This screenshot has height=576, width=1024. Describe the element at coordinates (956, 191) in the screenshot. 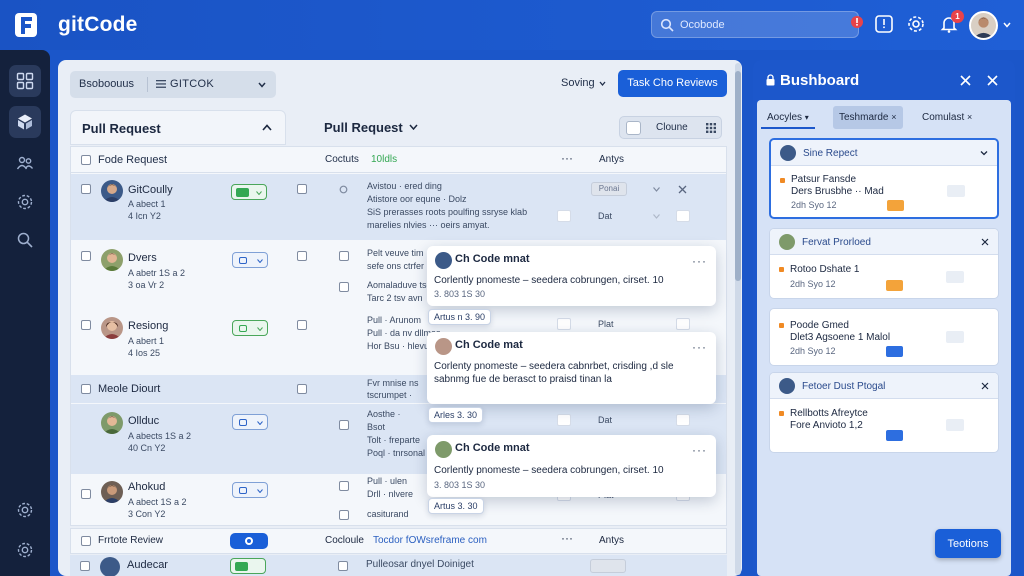

I see `placeholder-chip` at that location.